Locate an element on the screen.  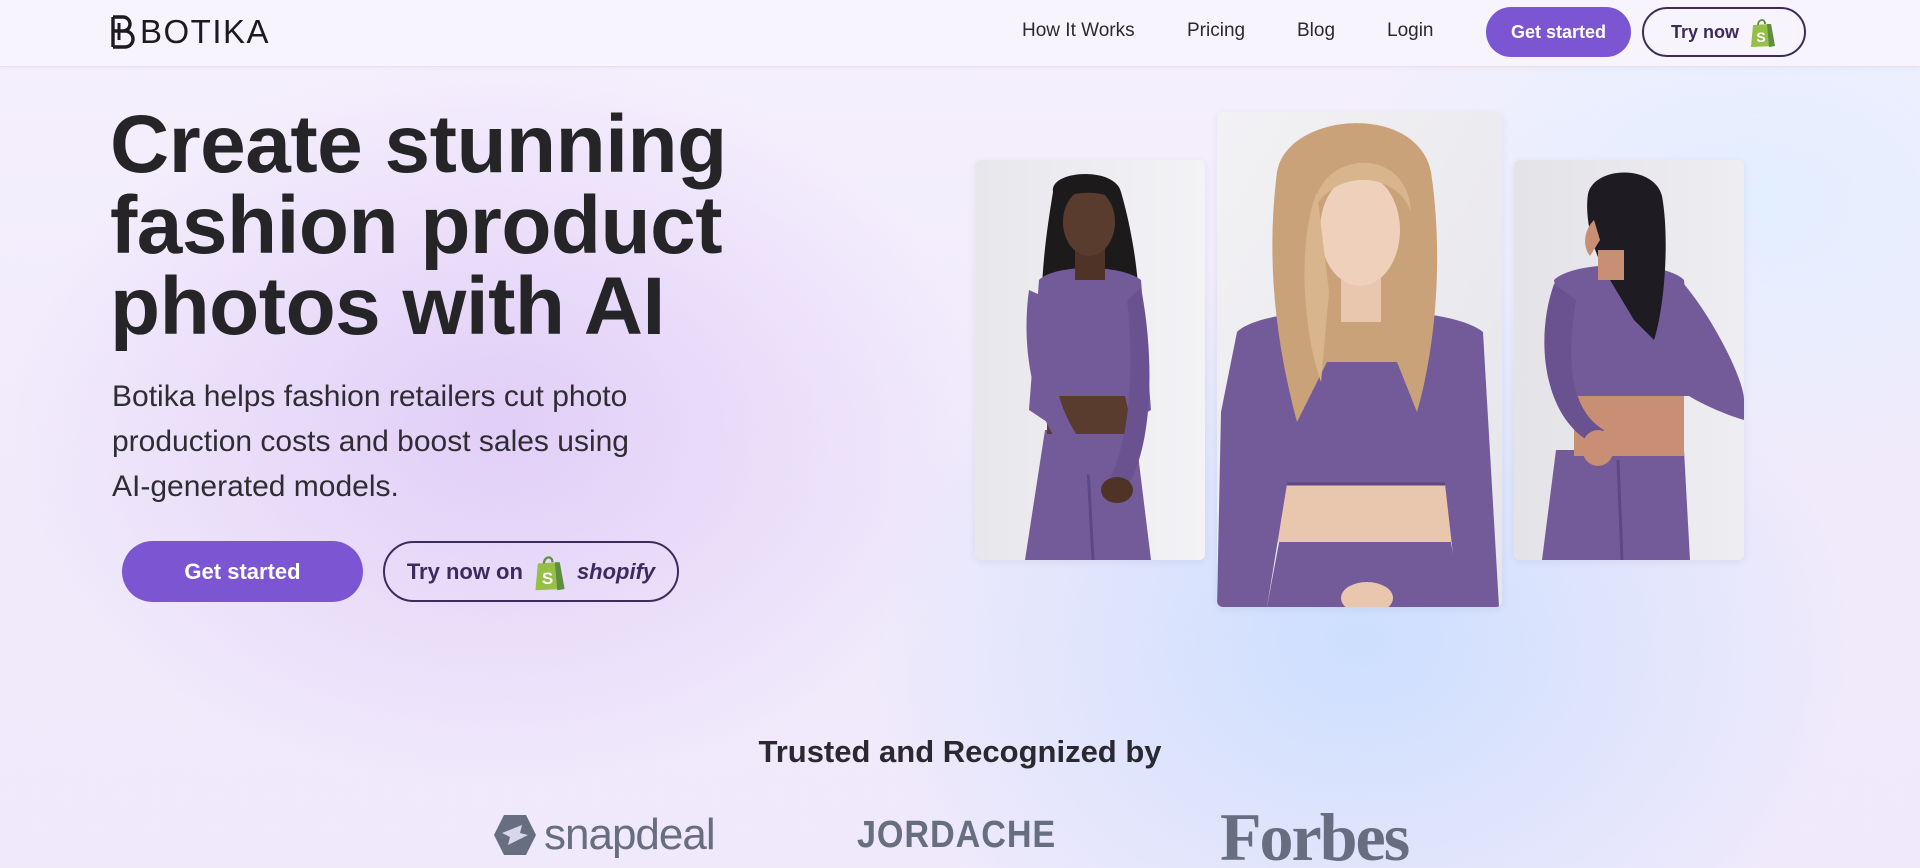
header-get-started-label: Get started is located at coordinates (1558, 31).